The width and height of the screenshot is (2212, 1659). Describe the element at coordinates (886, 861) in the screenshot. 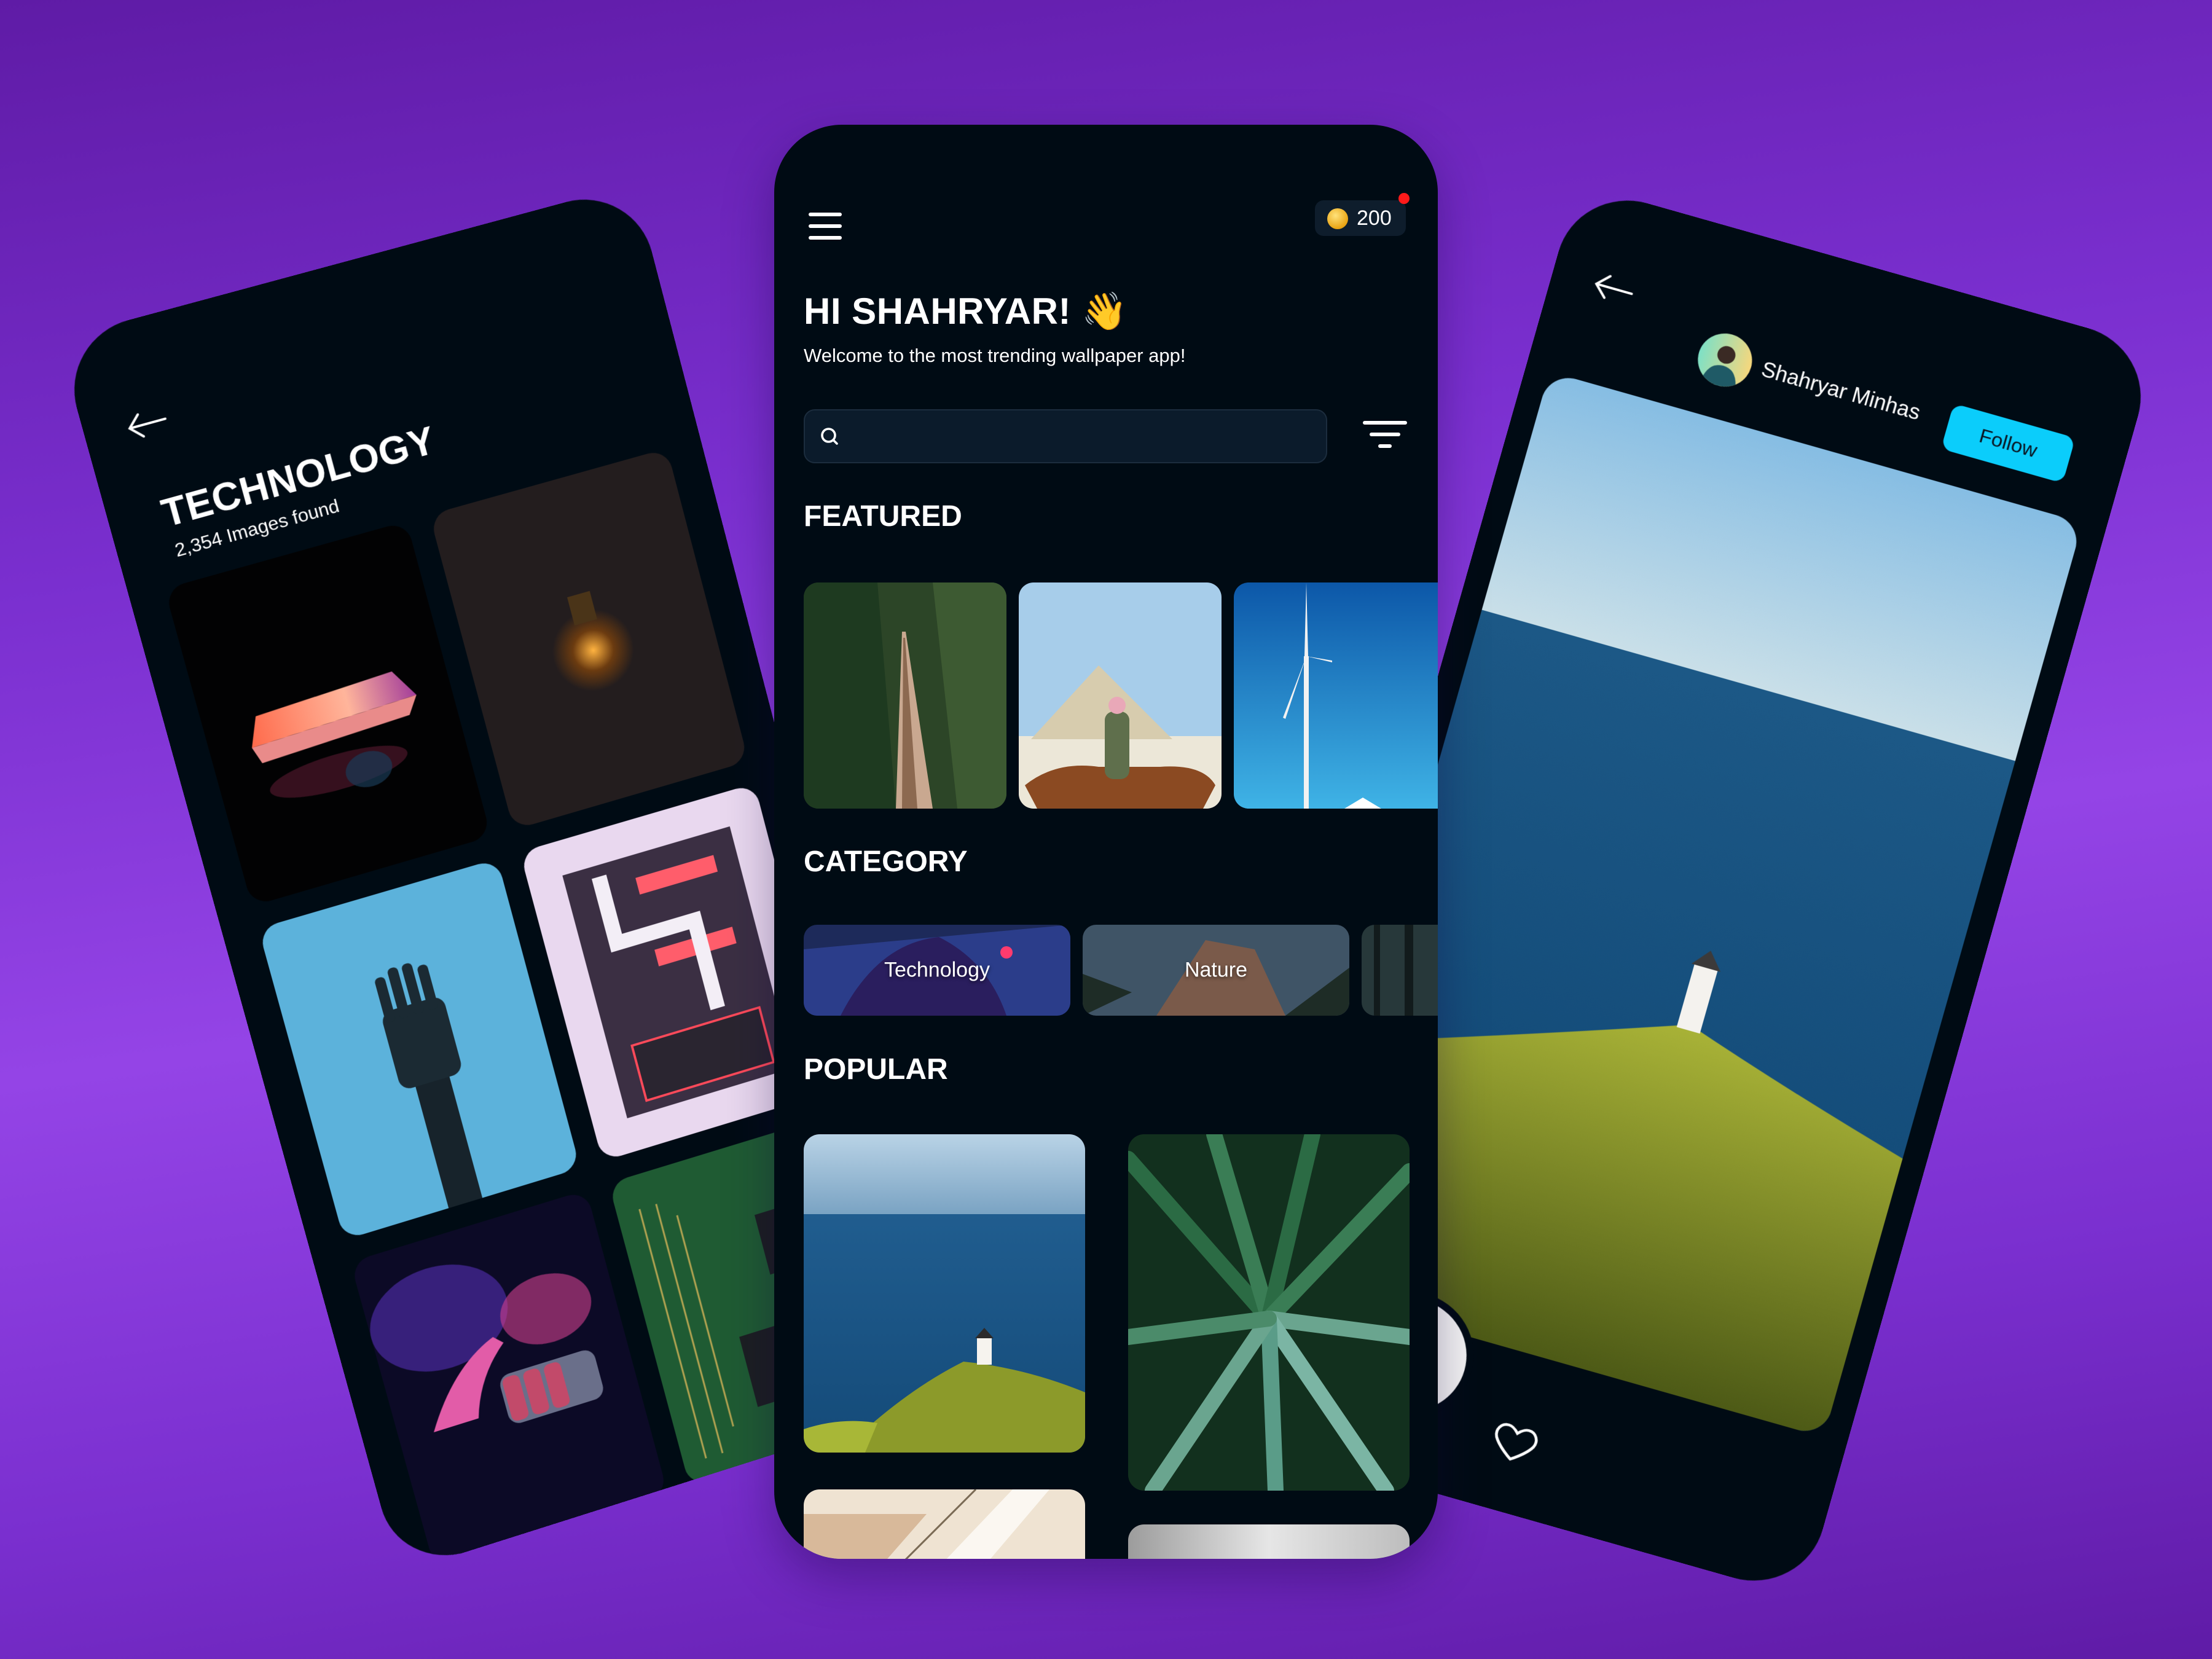

I see `category-heading: CATEGORY` at that location.